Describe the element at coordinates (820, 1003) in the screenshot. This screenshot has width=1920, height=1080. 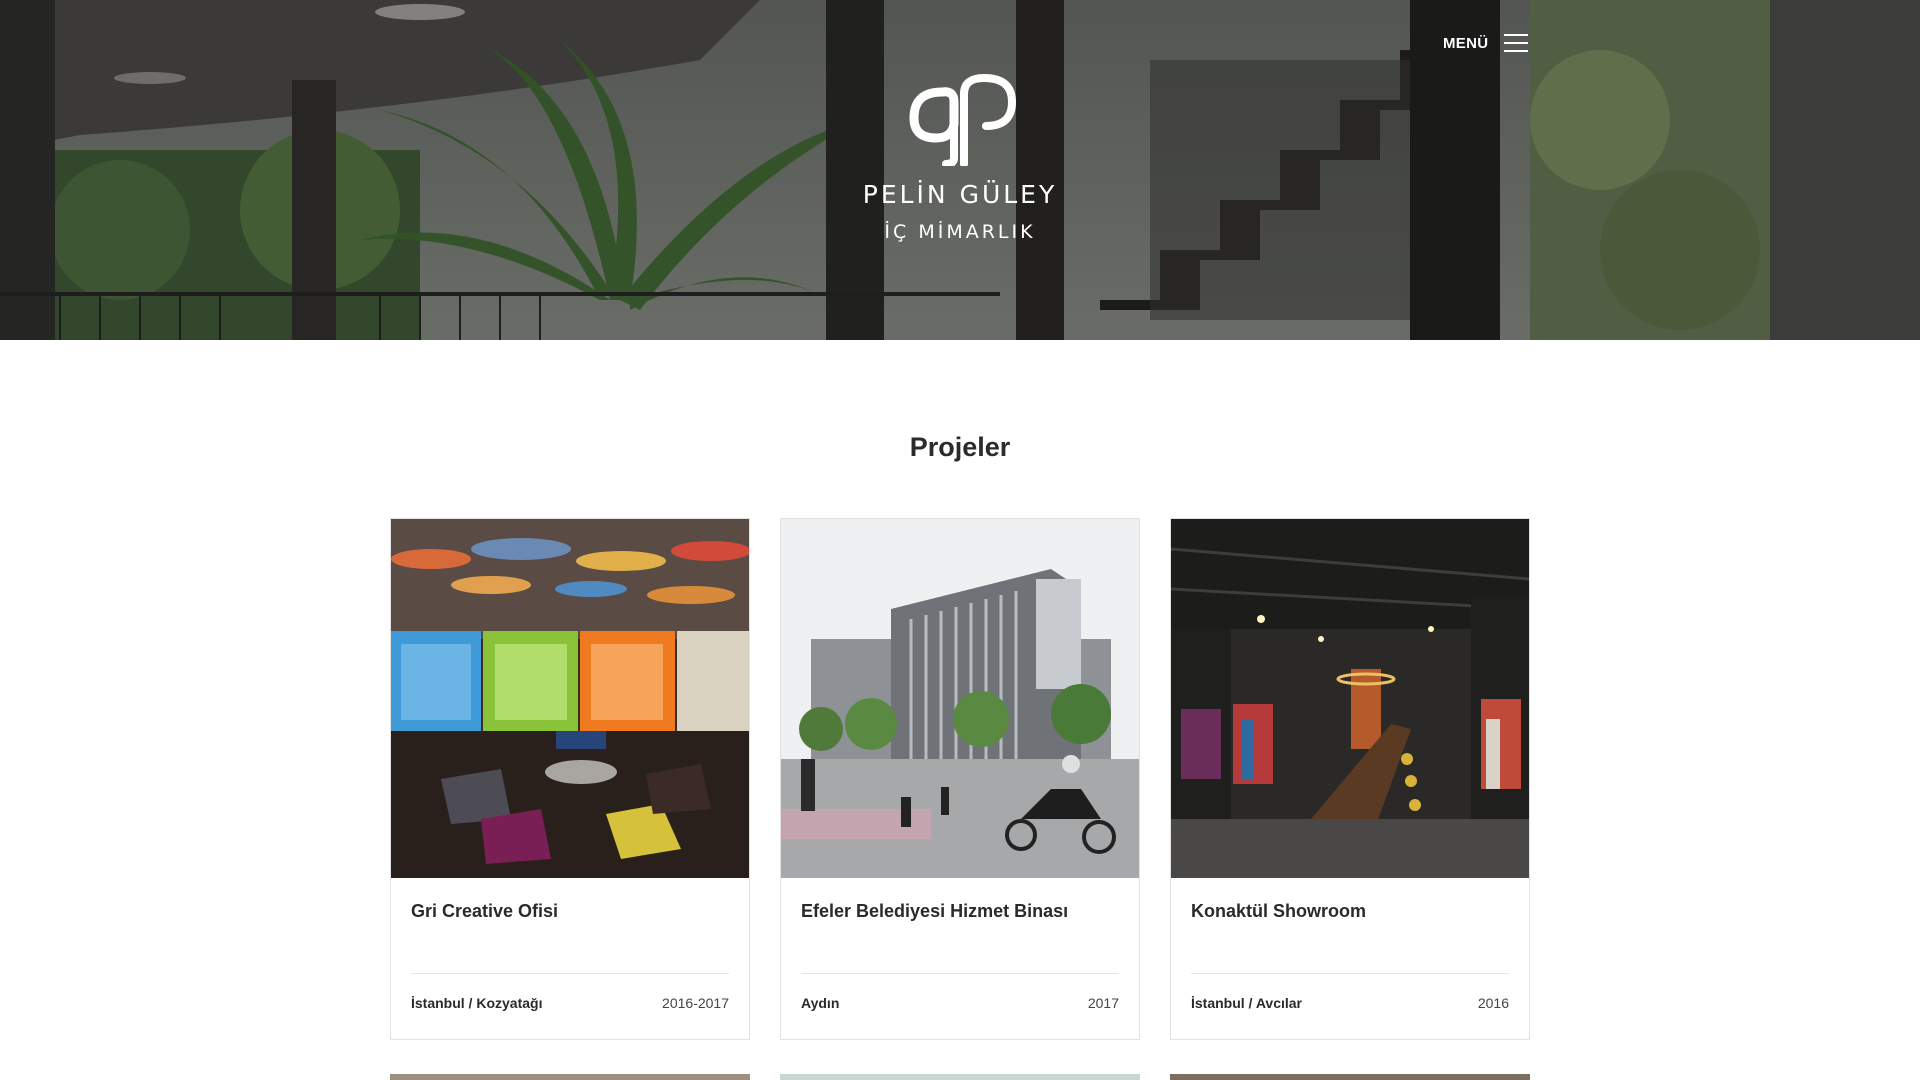
I see `project-location: Aydın` at that location.